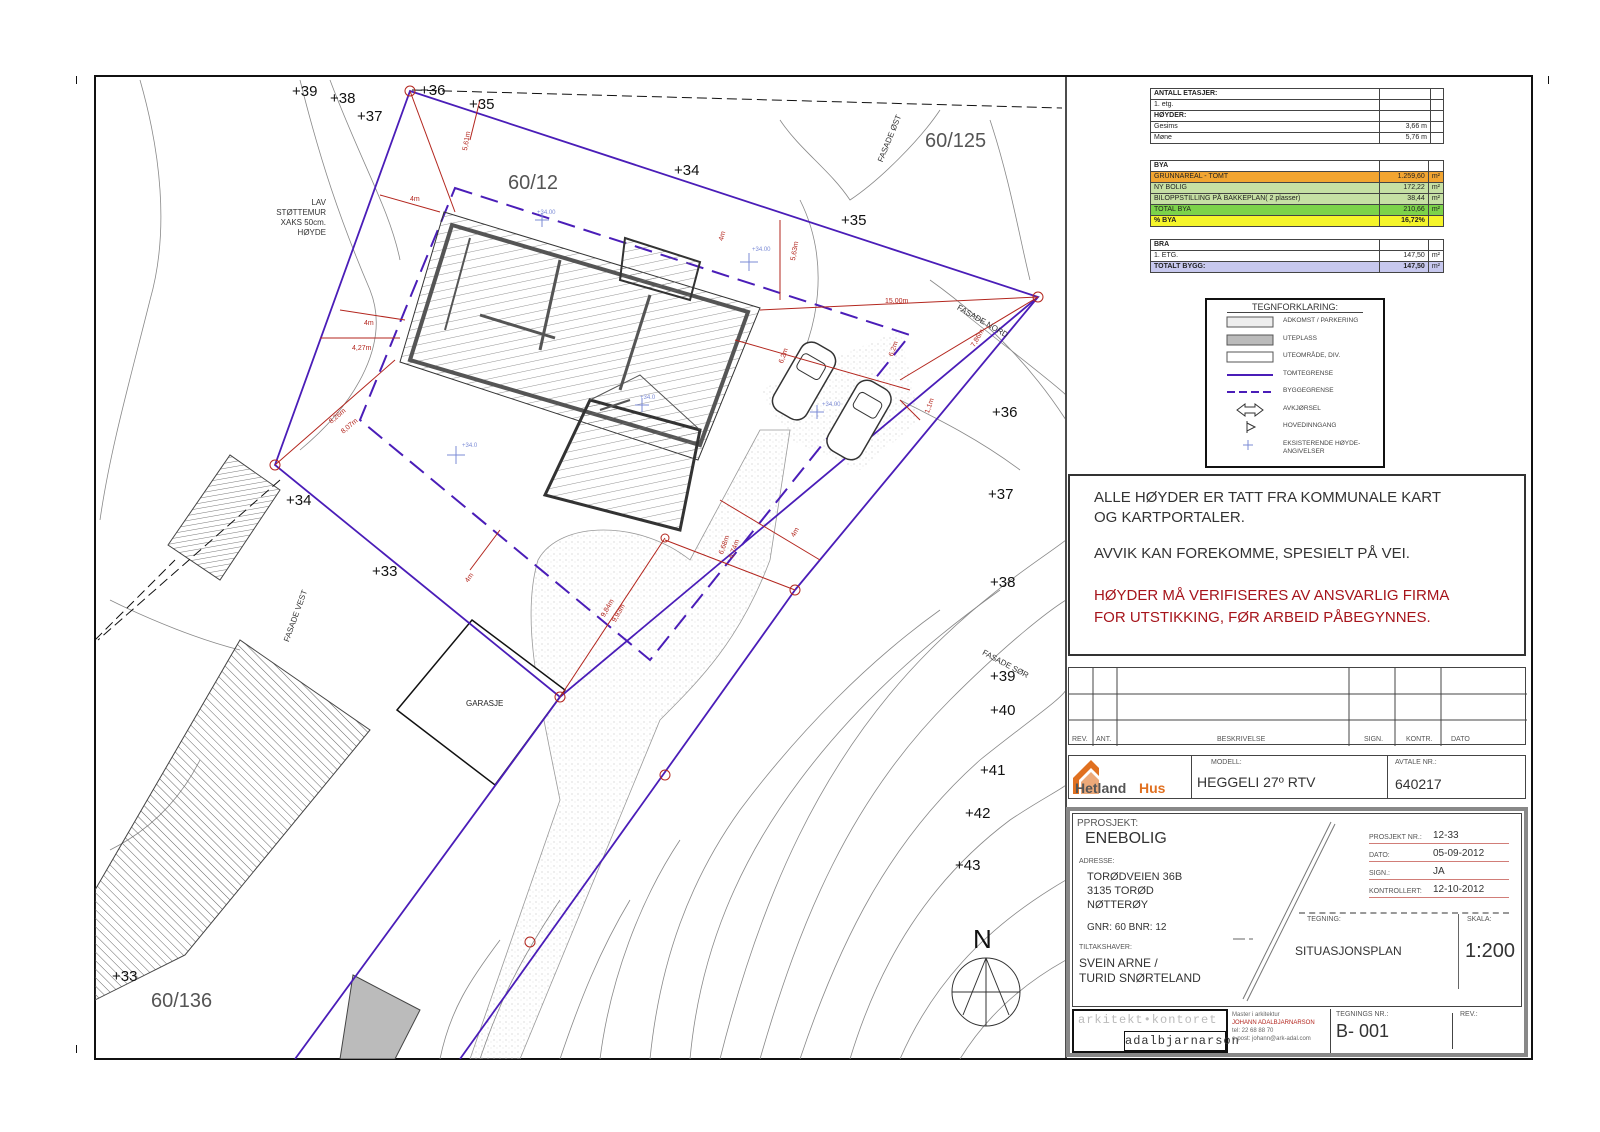  What do you see at coordinates (182, 1001) in the screenshot?
I see `parcel-label: 60/136` at bounding box center [182, 1001].